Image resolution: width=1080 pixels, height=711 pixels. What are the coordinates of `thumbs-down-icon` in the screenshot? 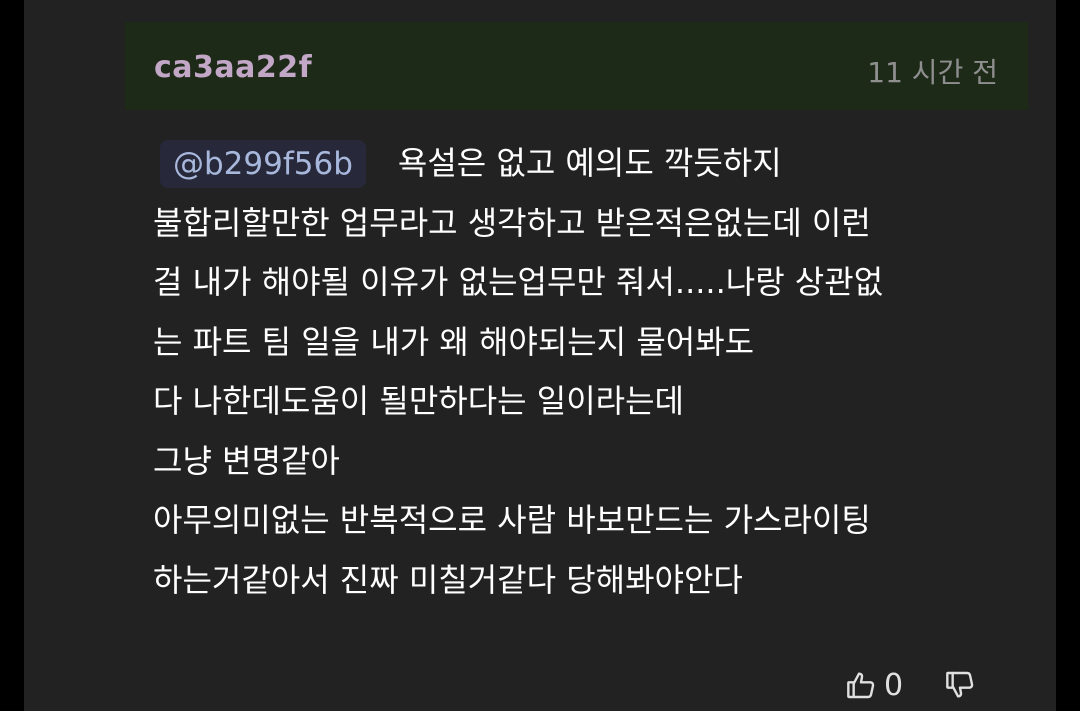 It's located at (960, 685).